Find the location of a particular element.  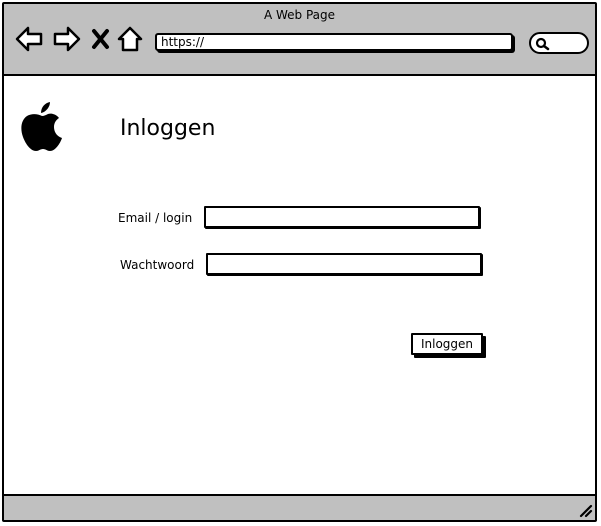

browser-search-box is located at coordinates (559, 43).